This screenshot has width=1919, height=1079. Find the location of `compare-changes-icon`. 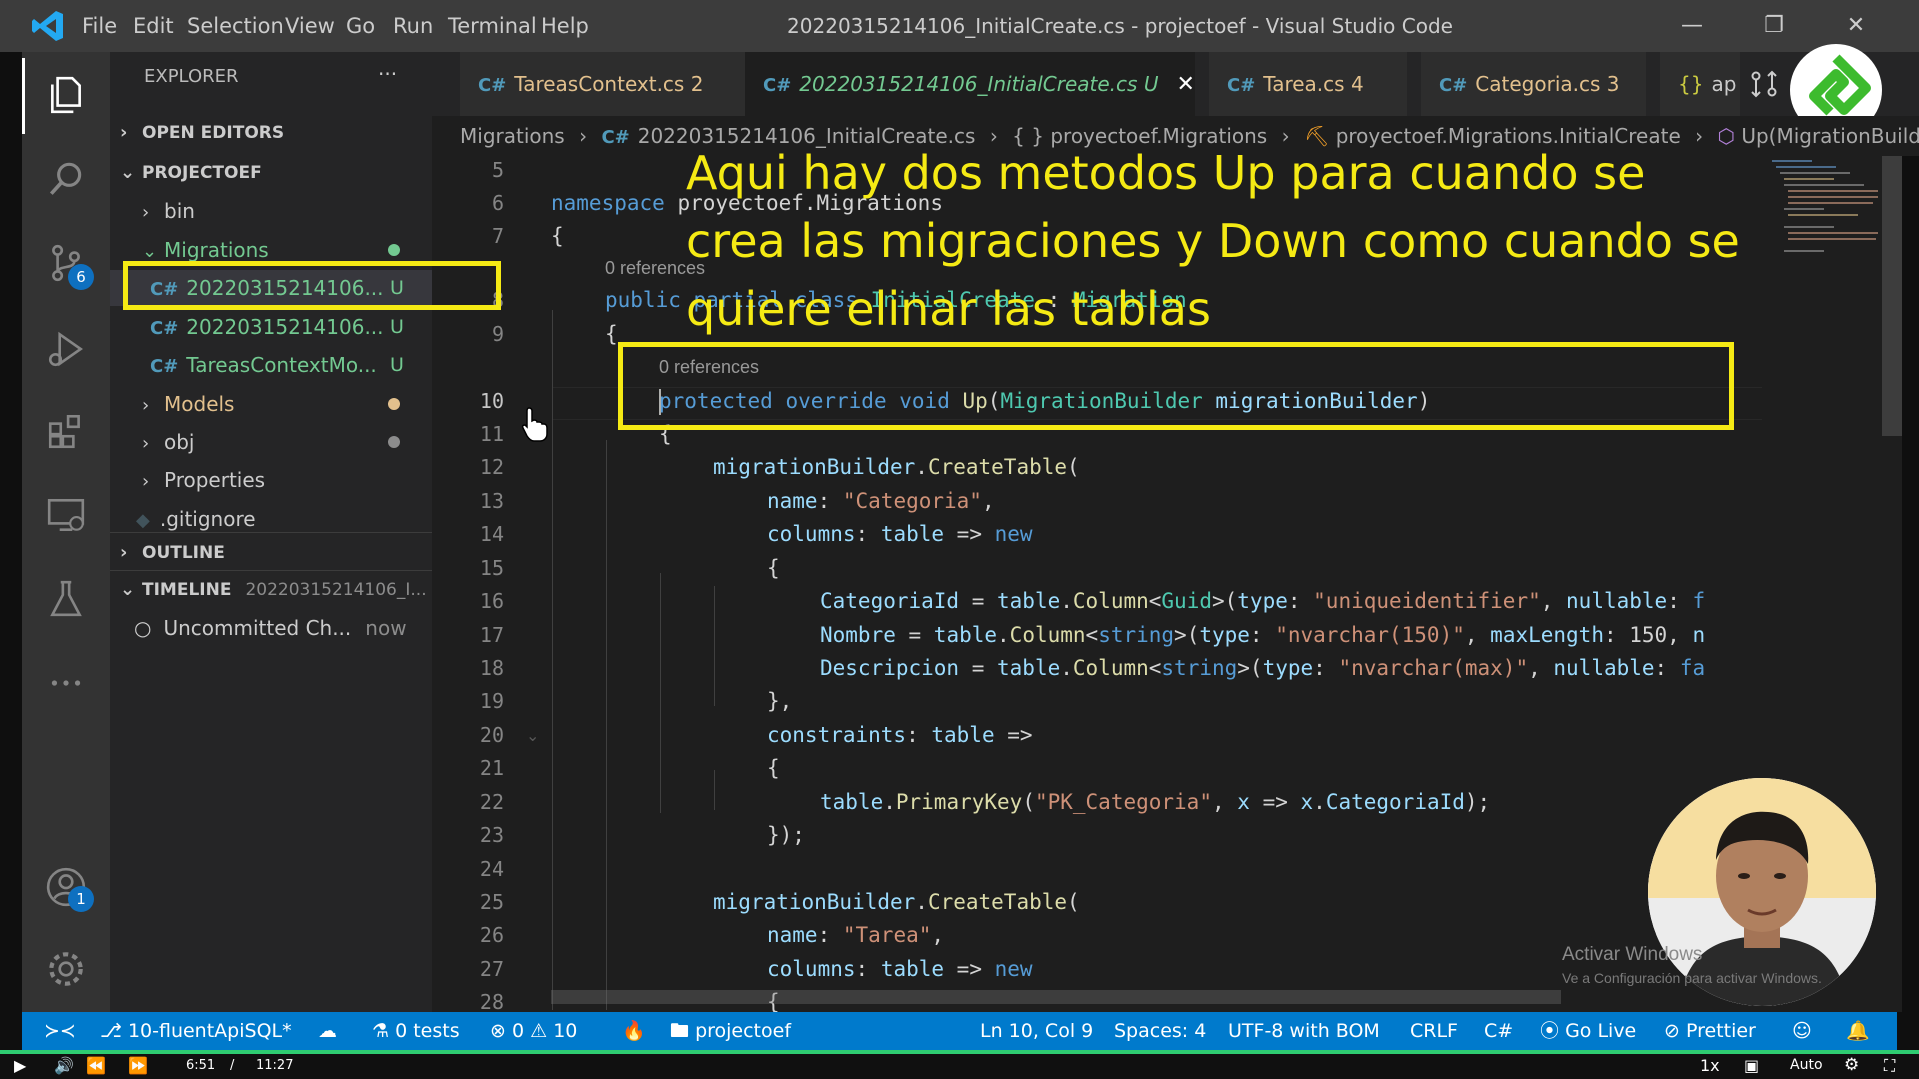

compare-changes-icon is located at coordinates (1764, 84).